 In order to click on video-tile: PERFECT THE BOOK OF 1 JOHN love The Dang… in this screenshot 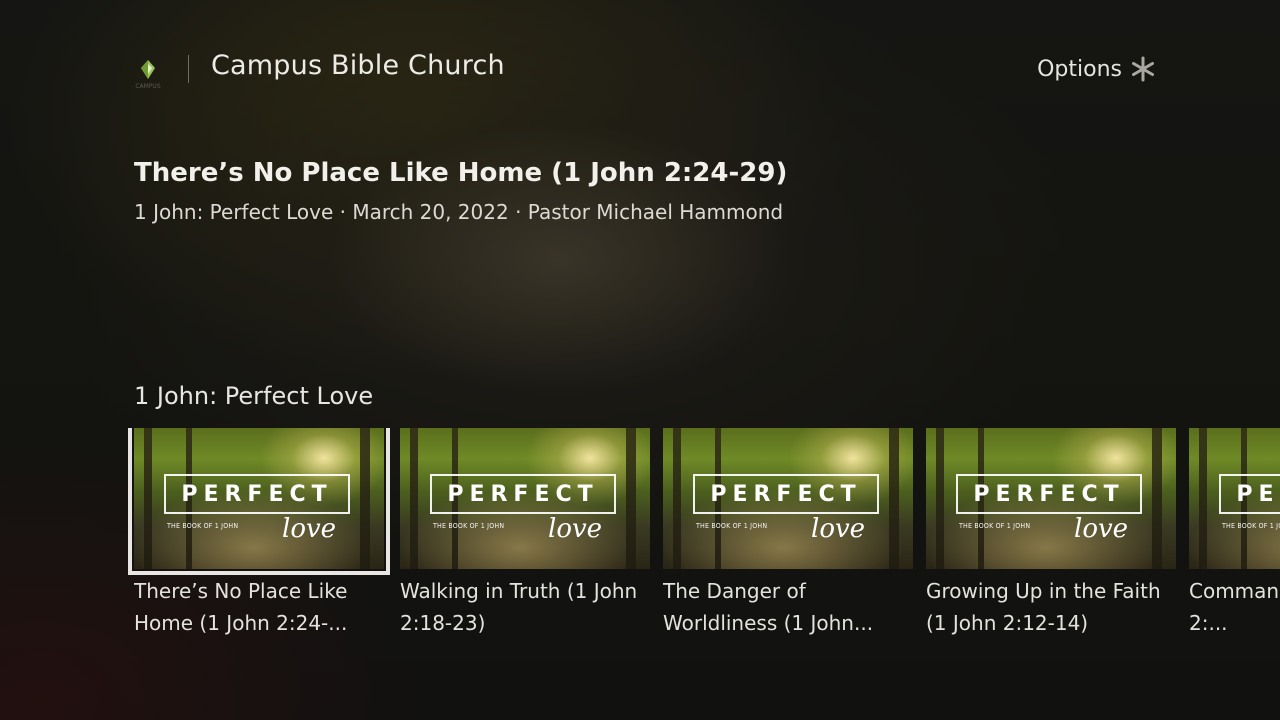, I will do `click(788, 533)`.